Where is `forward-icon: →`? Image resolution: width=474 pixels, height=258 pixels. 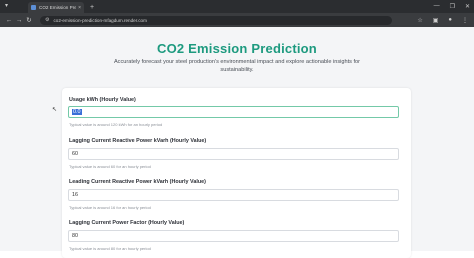
forward-icon: → is located at coordinates (19, 20).